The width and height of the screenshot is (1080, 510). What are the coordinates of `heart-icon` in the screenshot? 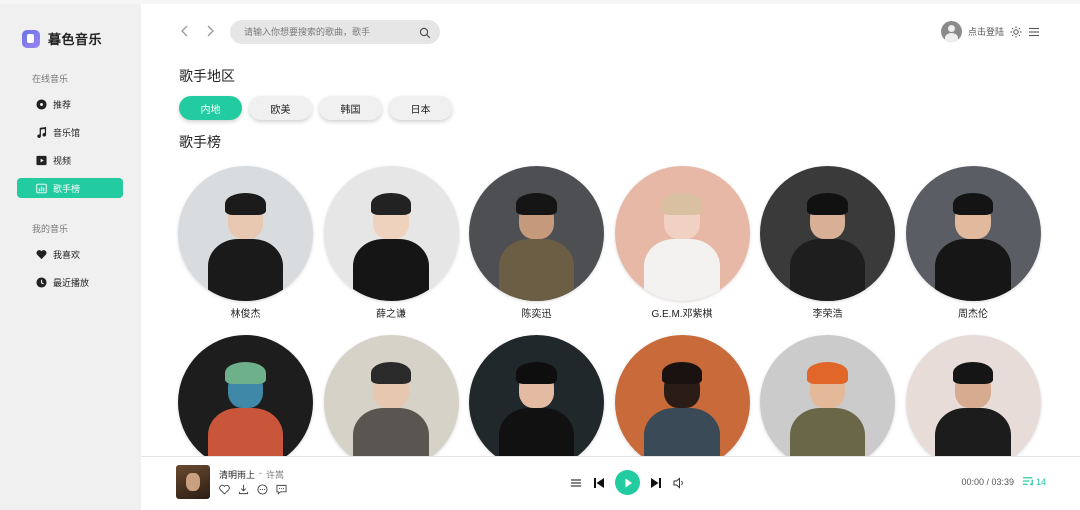 It's located at (41, 254).